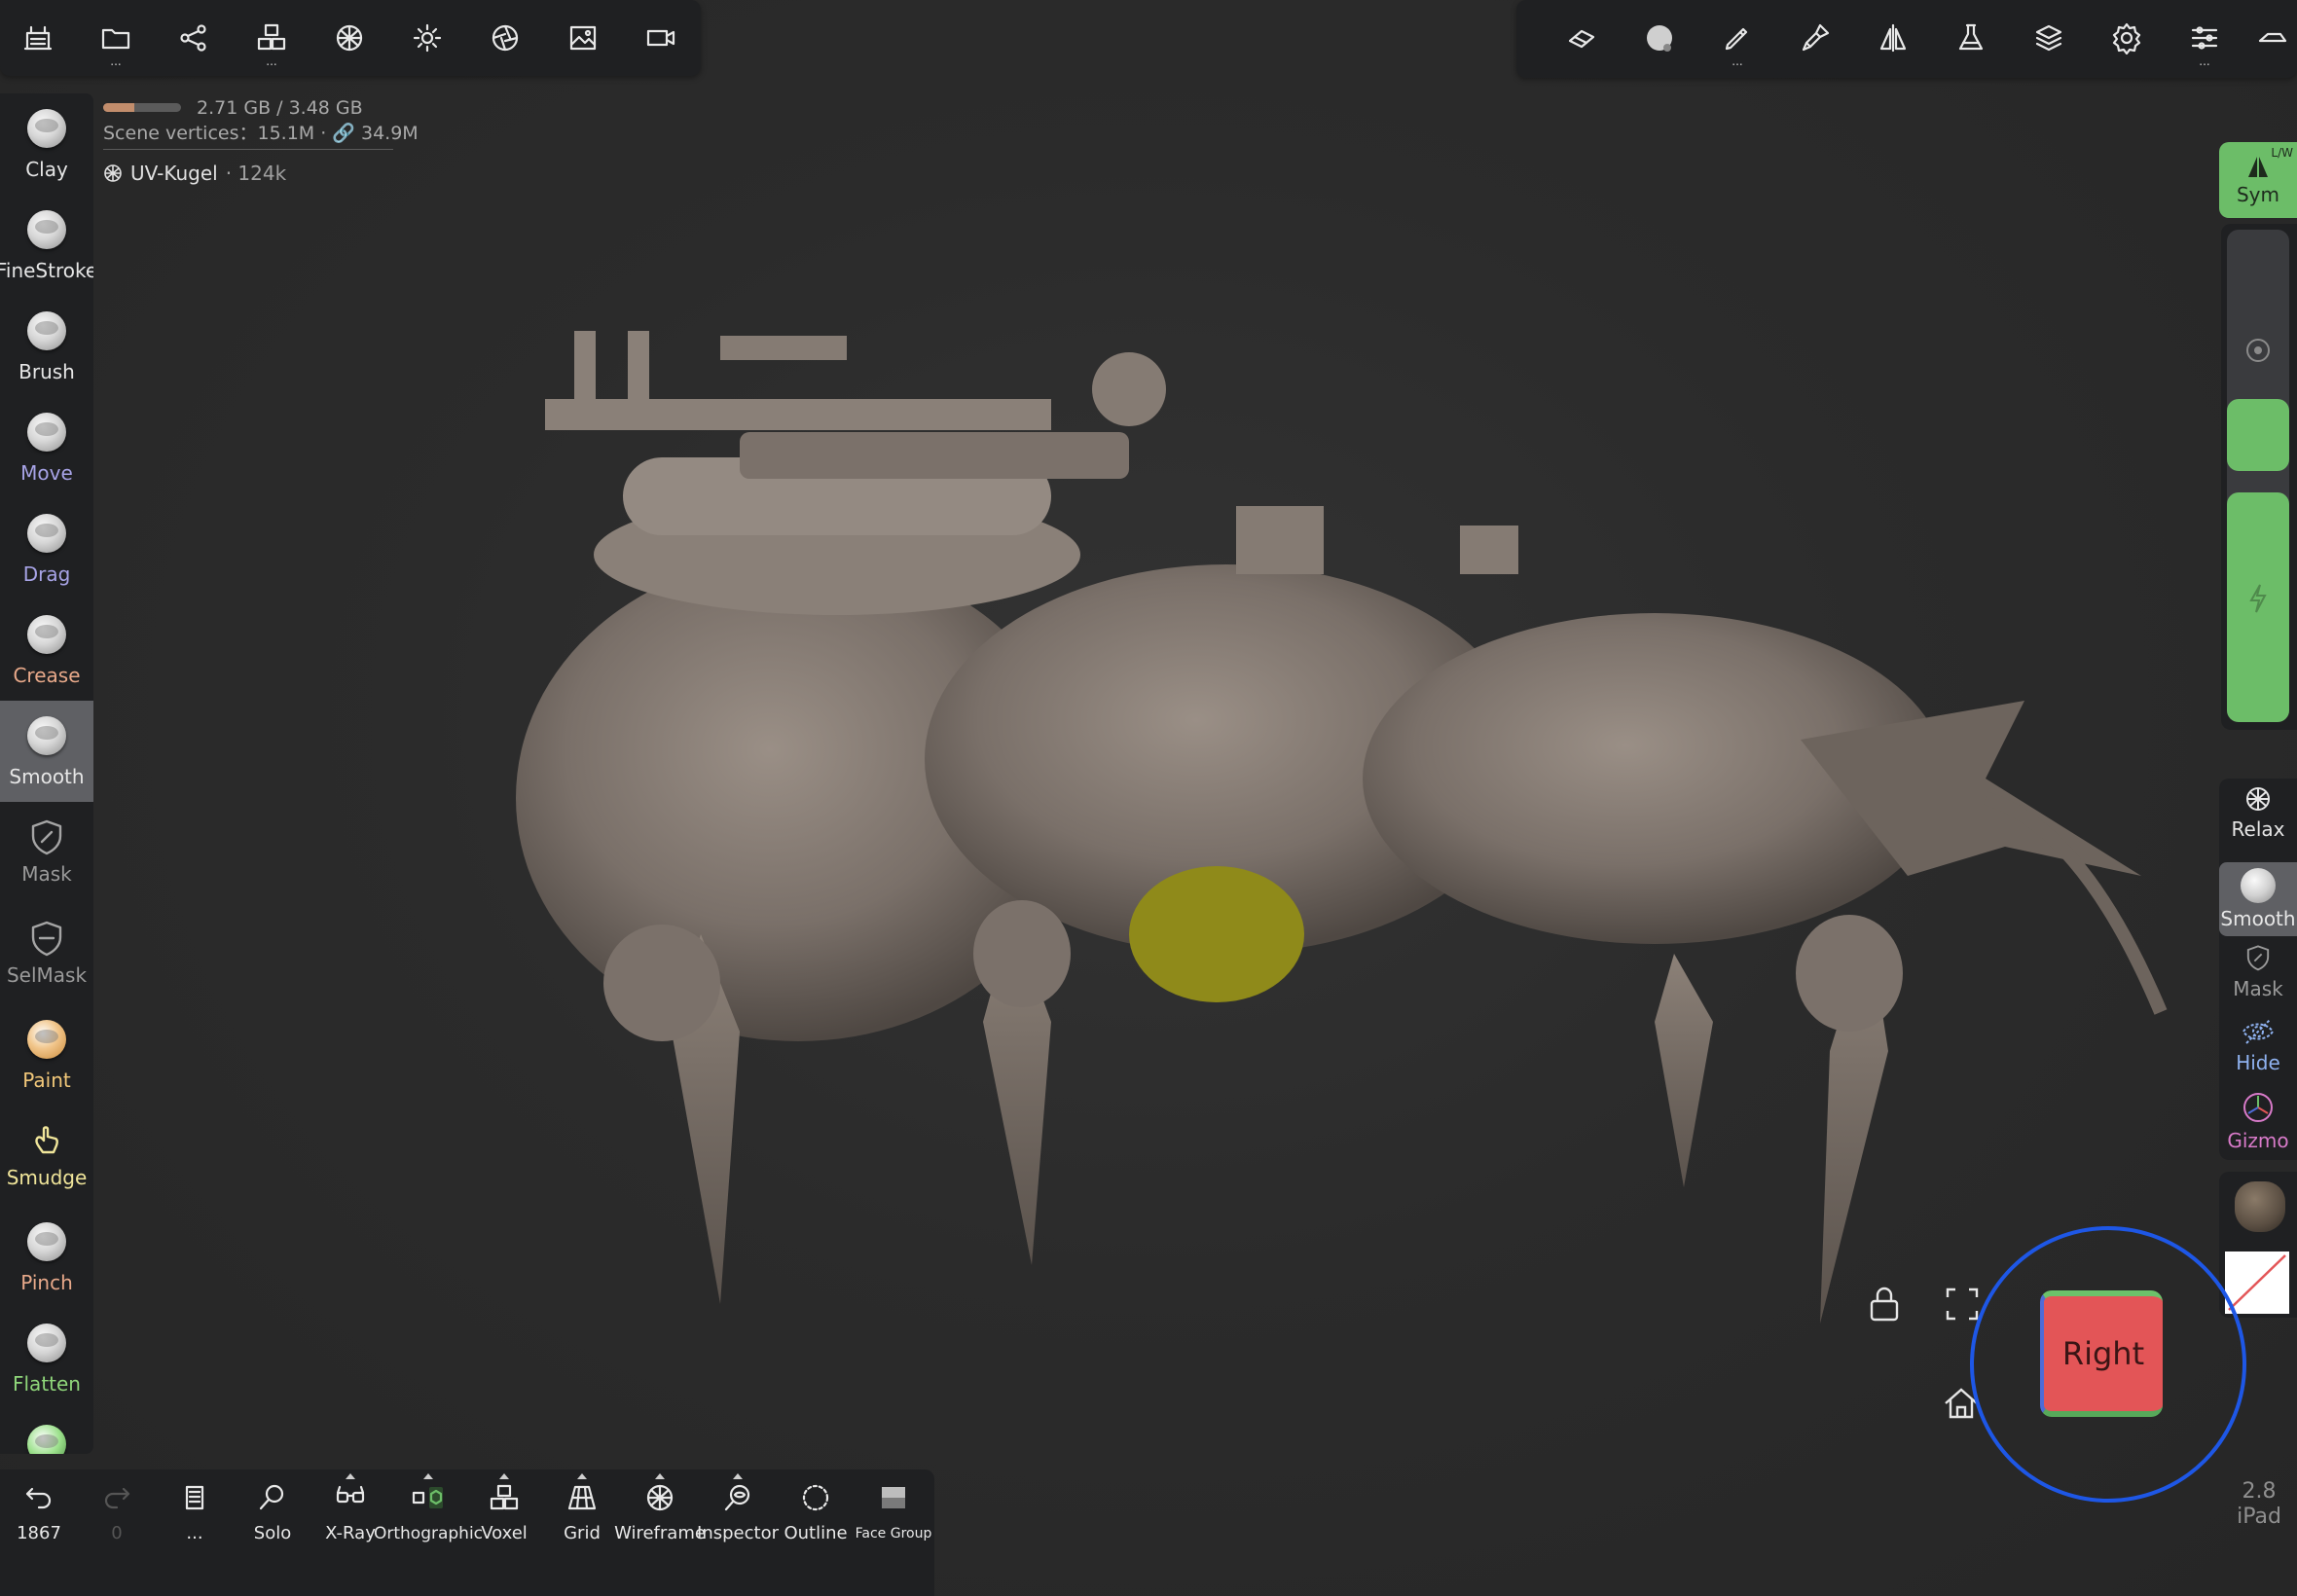  I want to click on finestroke-icon, so click(46, 229).